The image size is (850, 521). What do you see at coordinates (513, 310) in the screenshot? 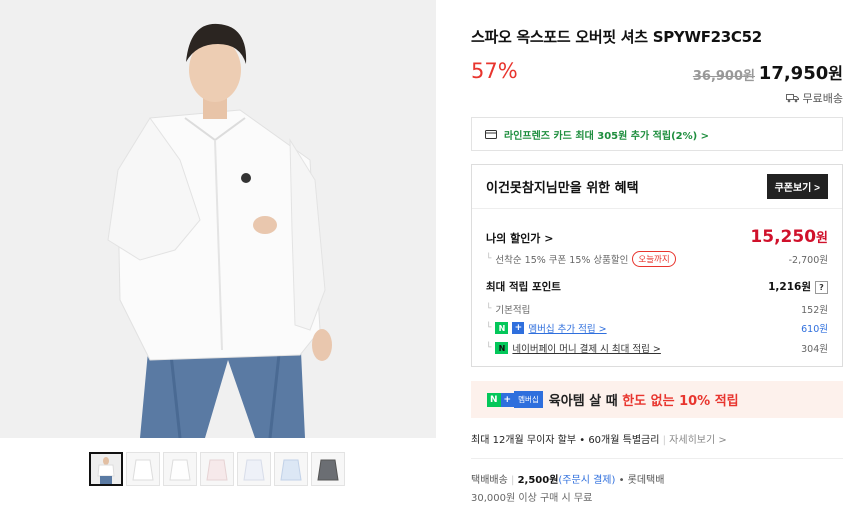
I see `basic-points-label: 기본적립` at bounding box center [513, 310].